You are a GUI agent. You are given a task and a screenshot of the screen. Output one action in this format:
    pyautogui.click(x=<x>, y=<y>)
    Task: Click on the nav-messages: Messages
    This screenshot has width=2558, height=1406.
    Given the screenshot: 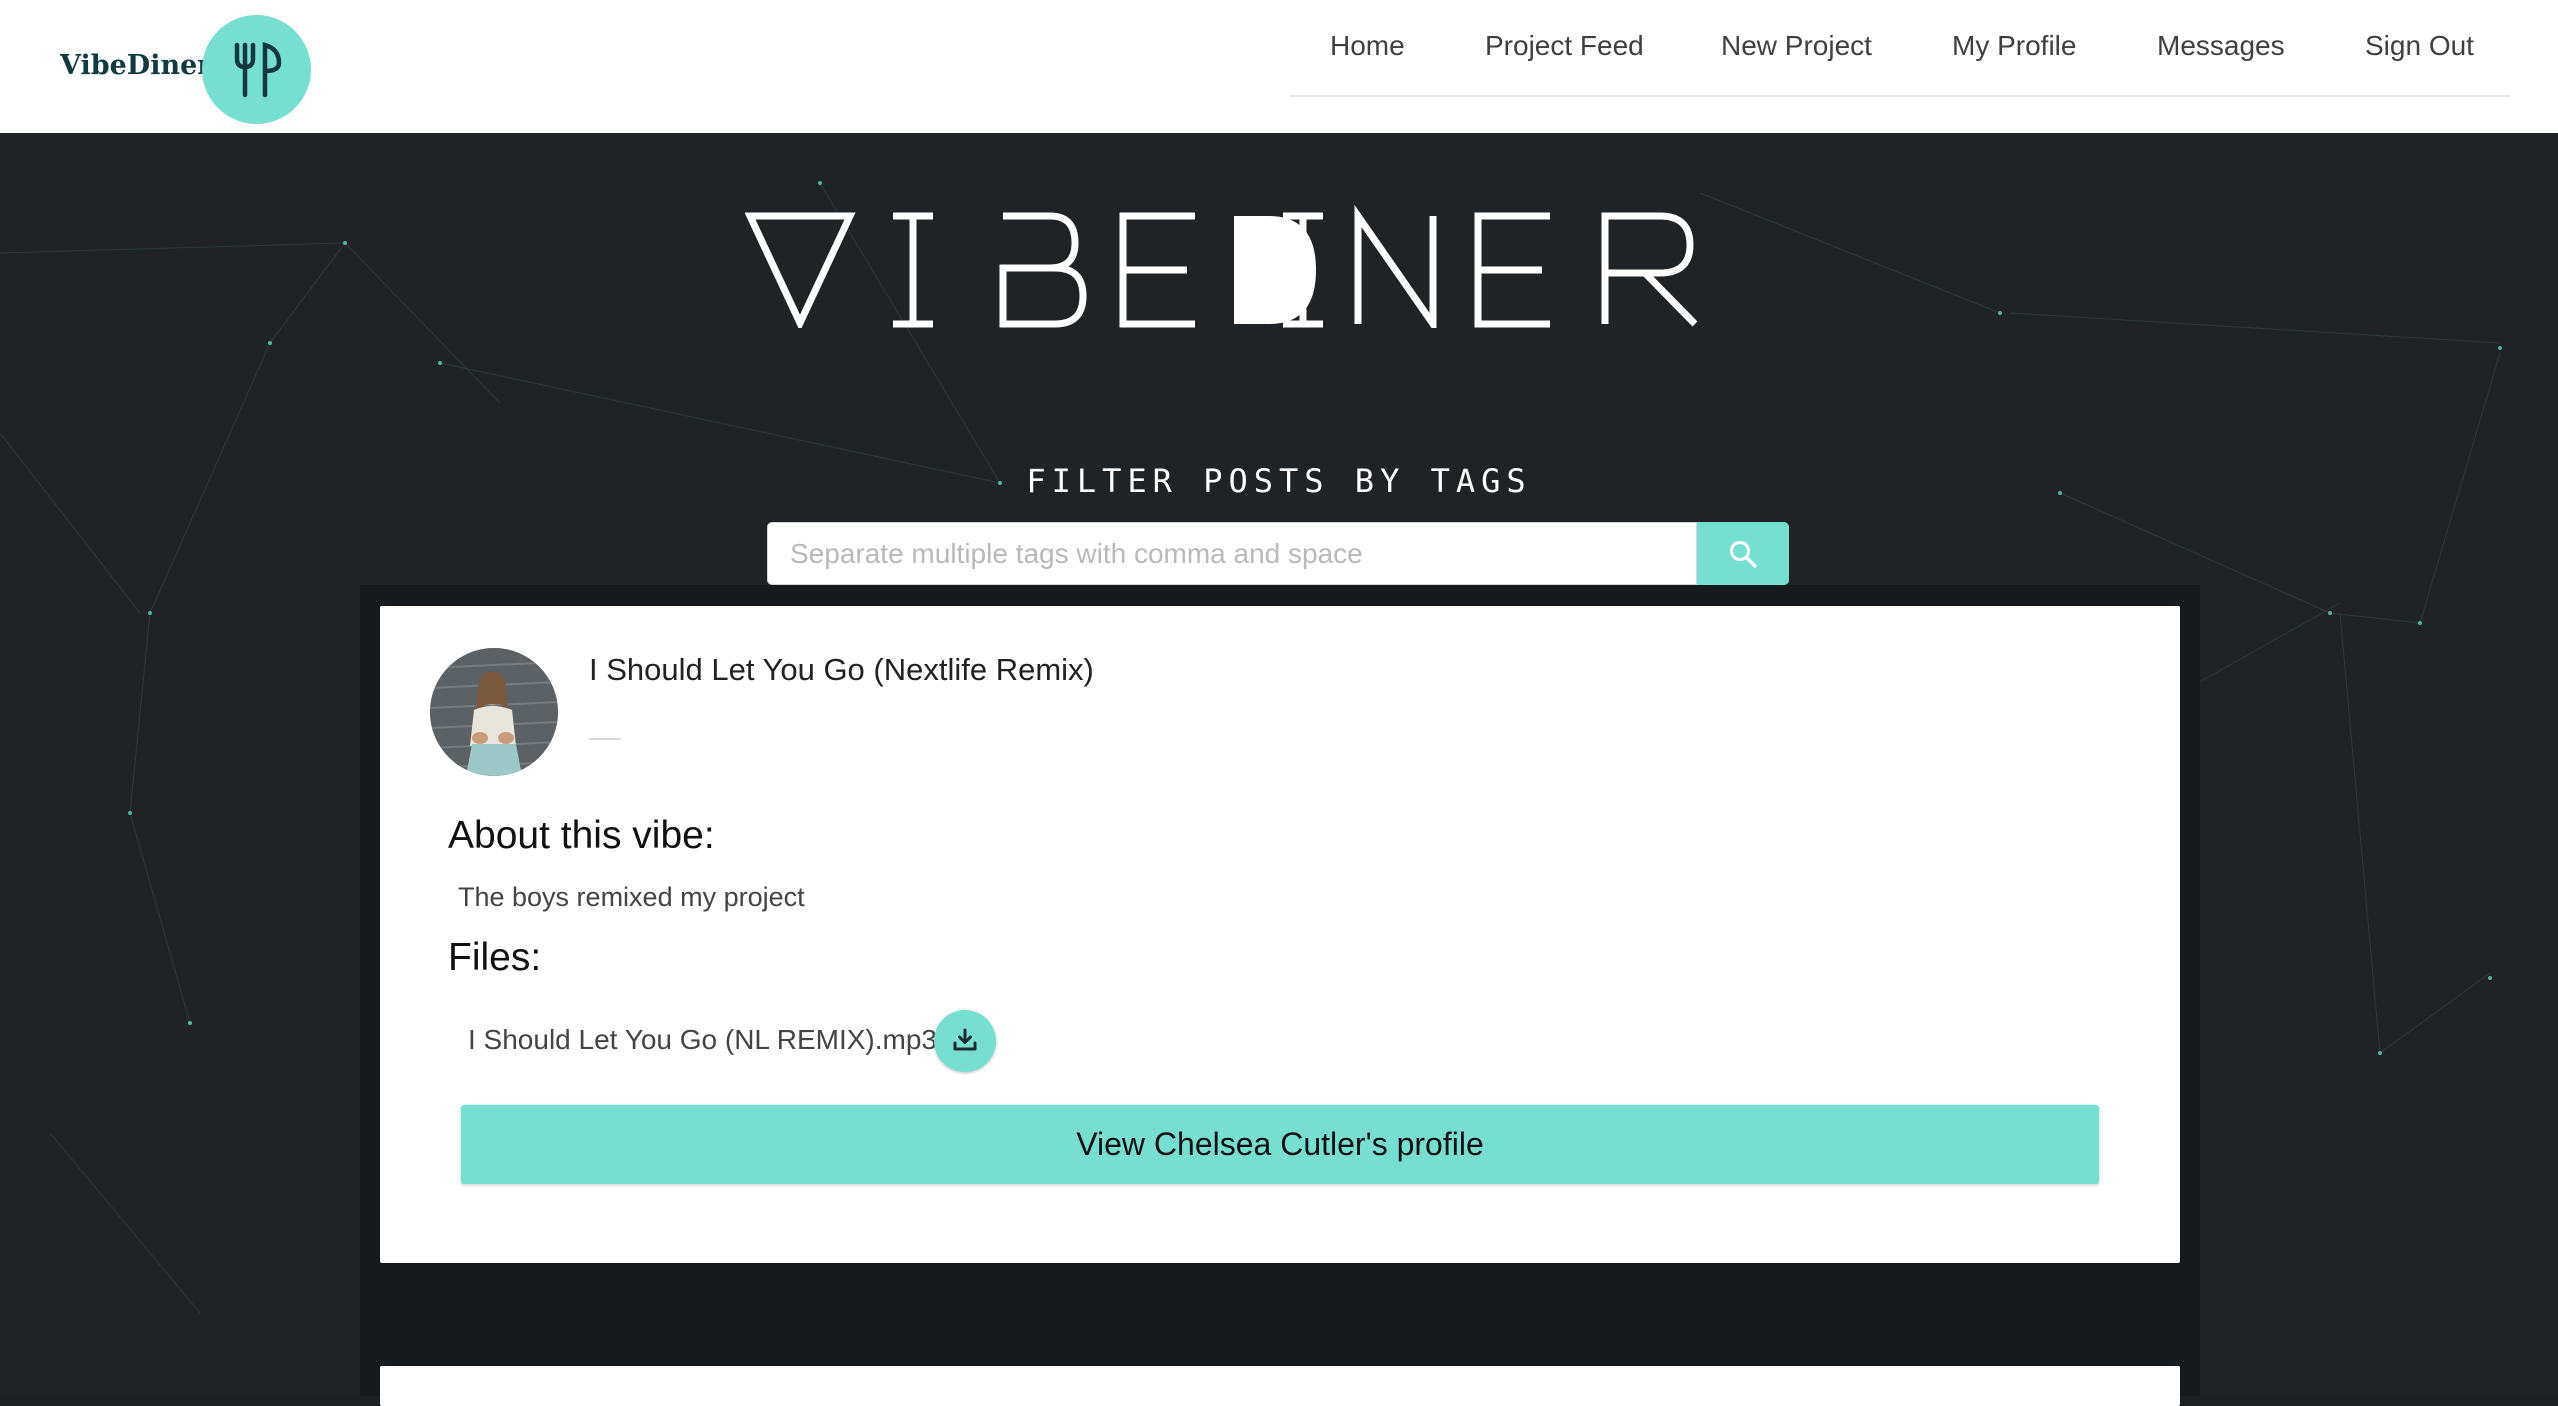 What is the action you would take?
    pyautogui.click(x=2221, y=46)
    